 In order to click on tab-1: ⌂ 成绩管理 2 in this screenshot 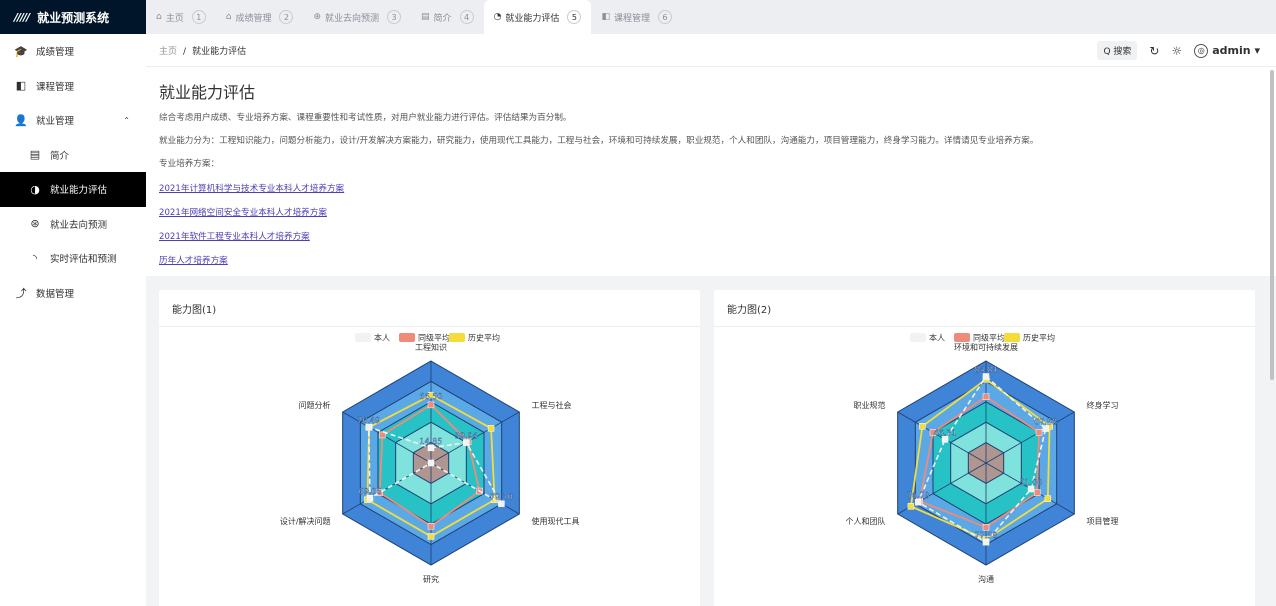, I will do `click(260, 17)`.